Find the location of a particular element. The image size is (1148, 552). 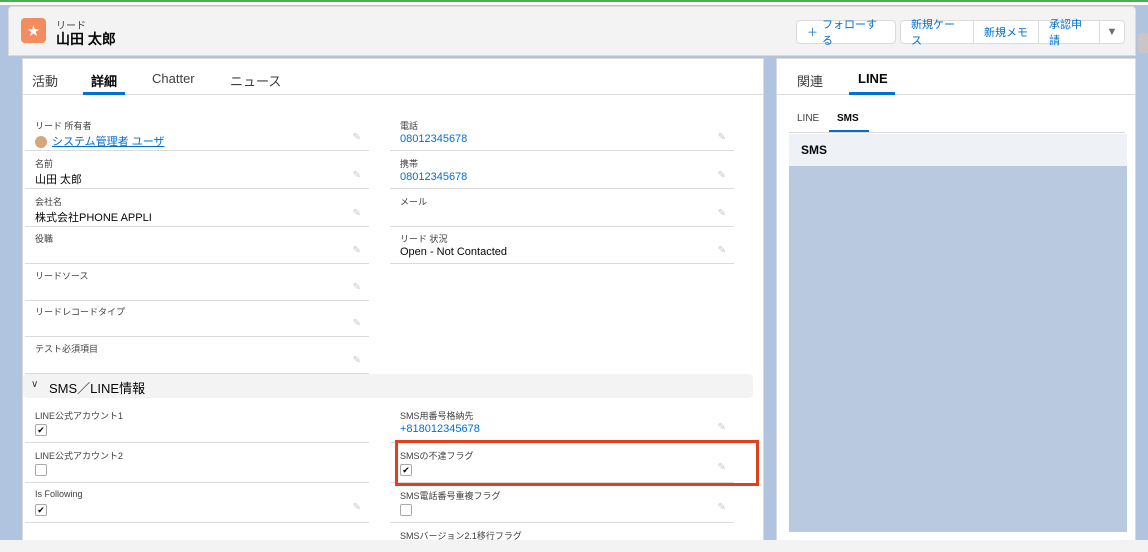

line-account2-field: LINE公式アカウント2 is located at coordinates (197, 464).